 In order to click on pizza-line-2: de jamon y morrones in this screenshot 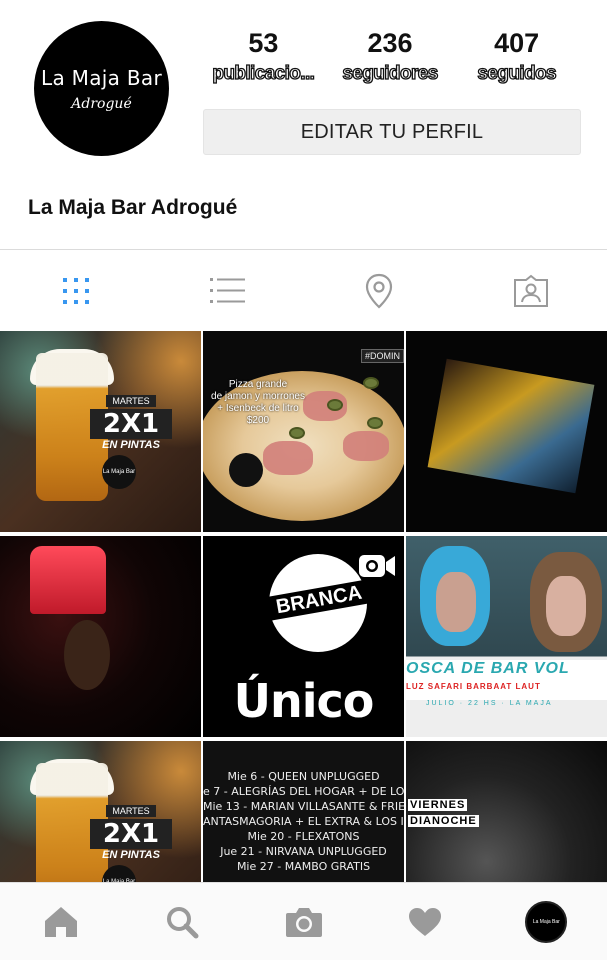, I will do `click(258, 396)`.